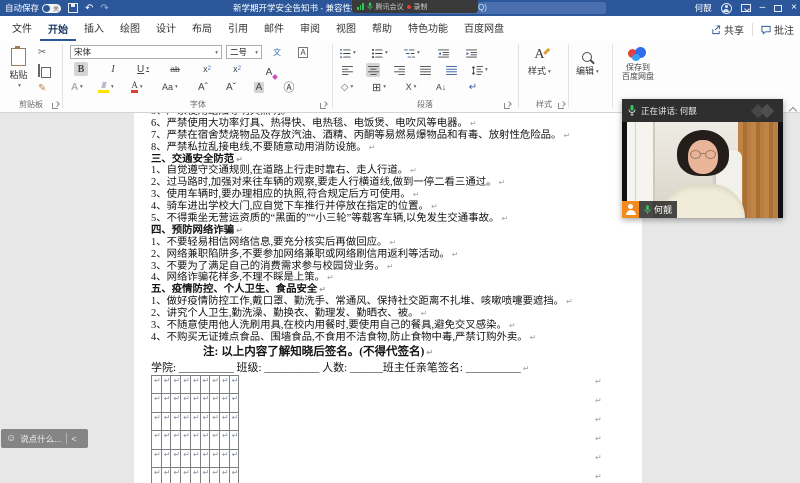 The image size is (800, 483). What do you see at coordinates (237, 69) in the screenshot?
I see `superscript-button: x2` at bounding box center [237, 69].